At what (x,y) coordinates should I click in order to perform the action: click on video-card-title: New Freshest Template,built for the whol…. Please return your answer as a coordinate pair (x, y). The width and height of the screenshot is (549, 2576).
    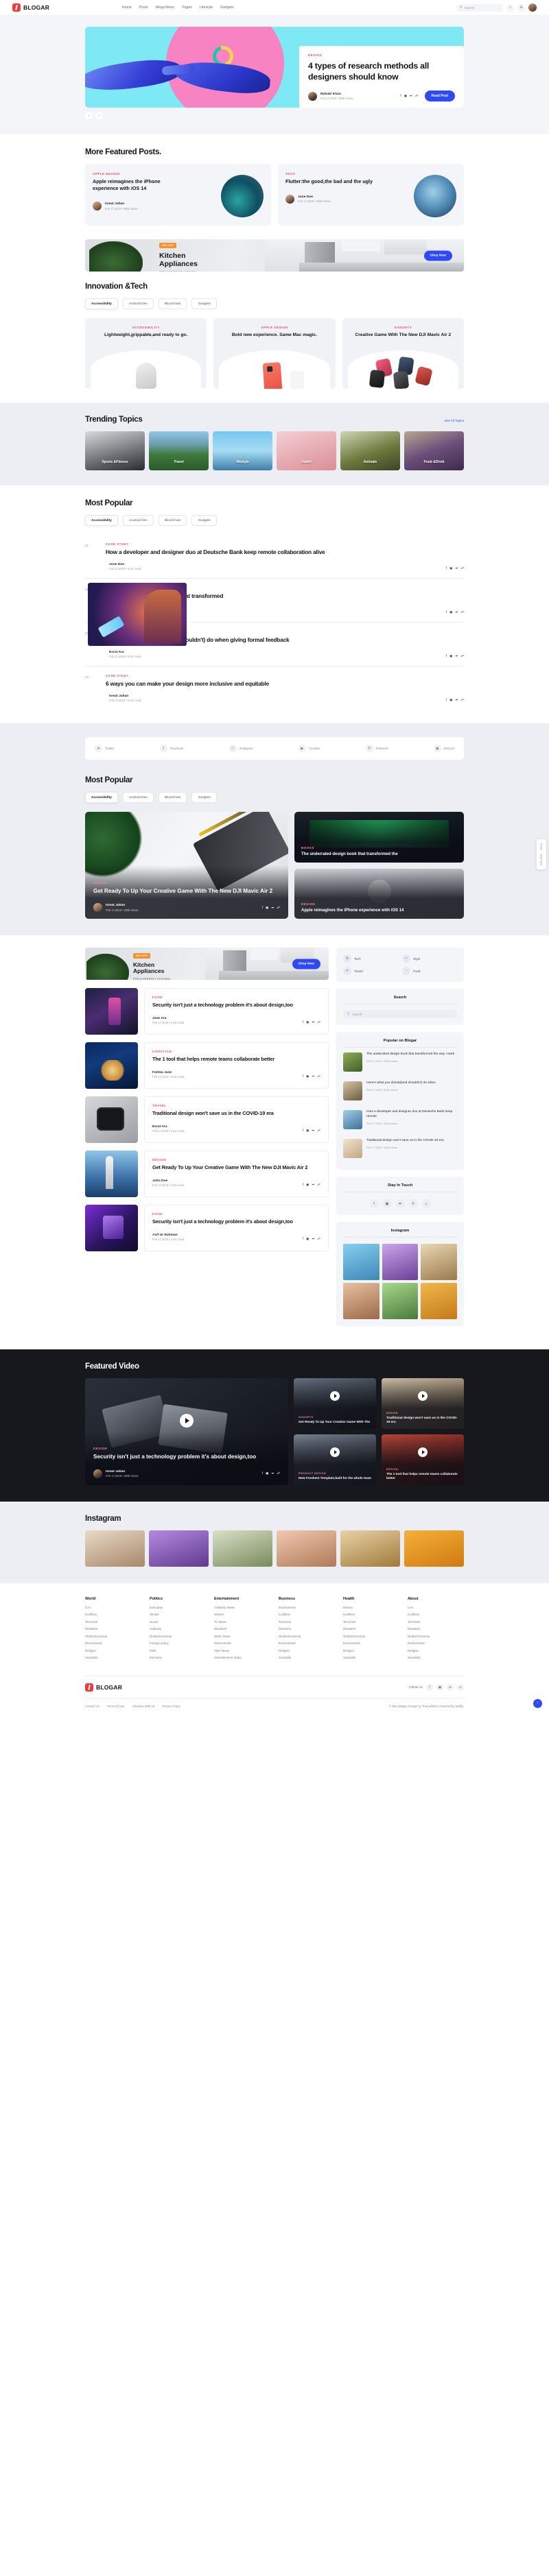
    Looking at the image, I should click on (335, 1478).